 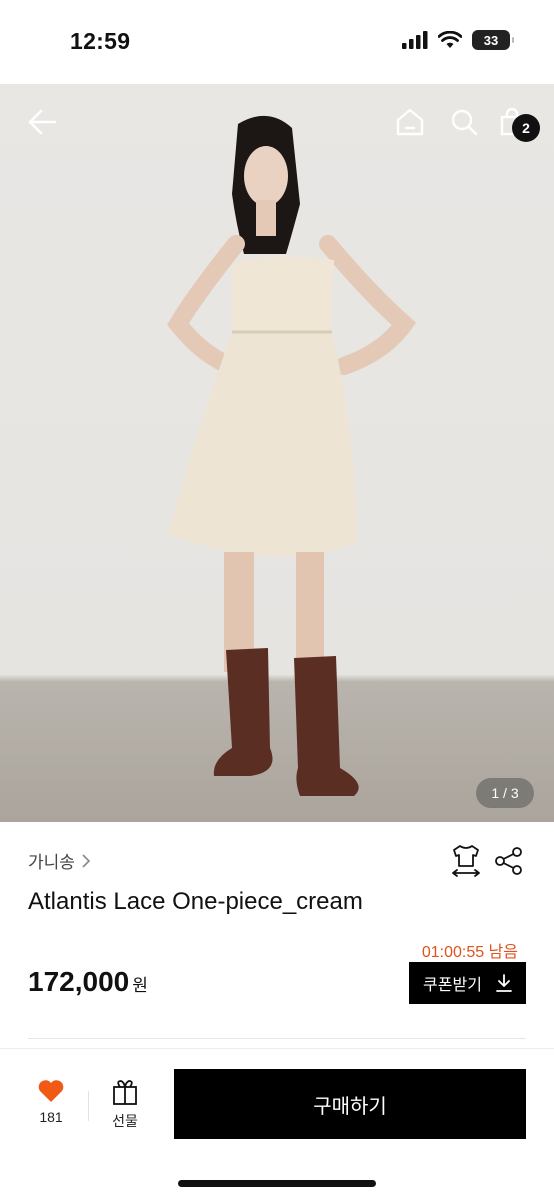 What do you see at coordinates (452, 985) in the screenshot?
I see `coupon-label: 쿠폰받기` at bounding box center [452, 985].